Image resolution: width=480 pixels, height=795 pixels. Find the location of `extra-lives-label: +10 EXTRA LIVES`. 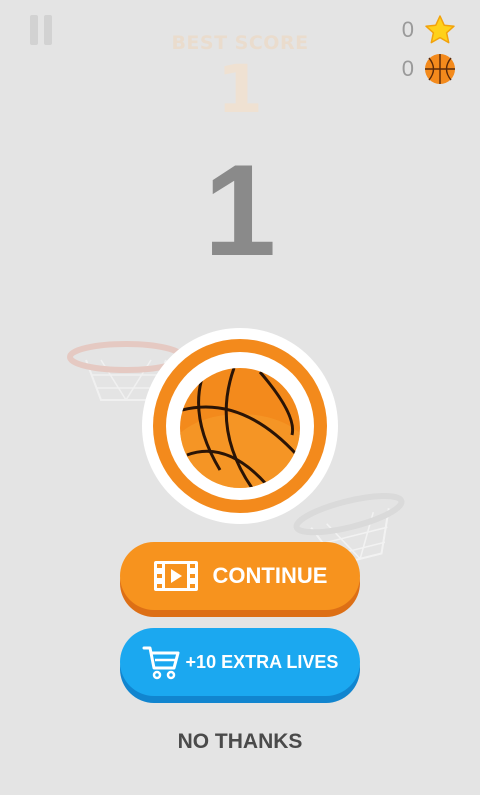

extra-lives-label: +10 EXTRA LIVES is located at coordinates (262, 661).